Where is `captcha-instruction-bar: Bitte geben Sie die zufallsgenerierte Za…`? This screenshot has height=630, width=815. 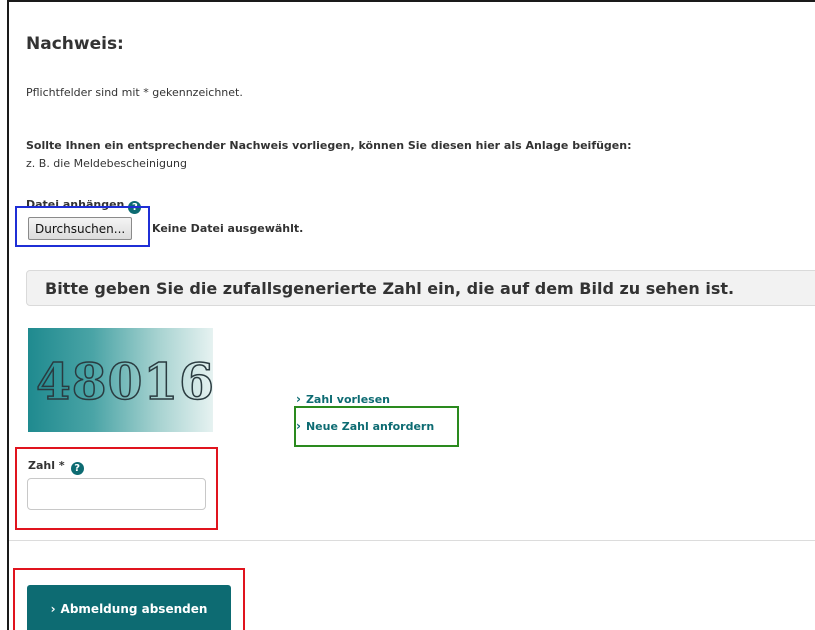
captcha-instruction-bar: Bitte geben Sie die zufallsgenerierte Za… is located at coordinates (420, 288).